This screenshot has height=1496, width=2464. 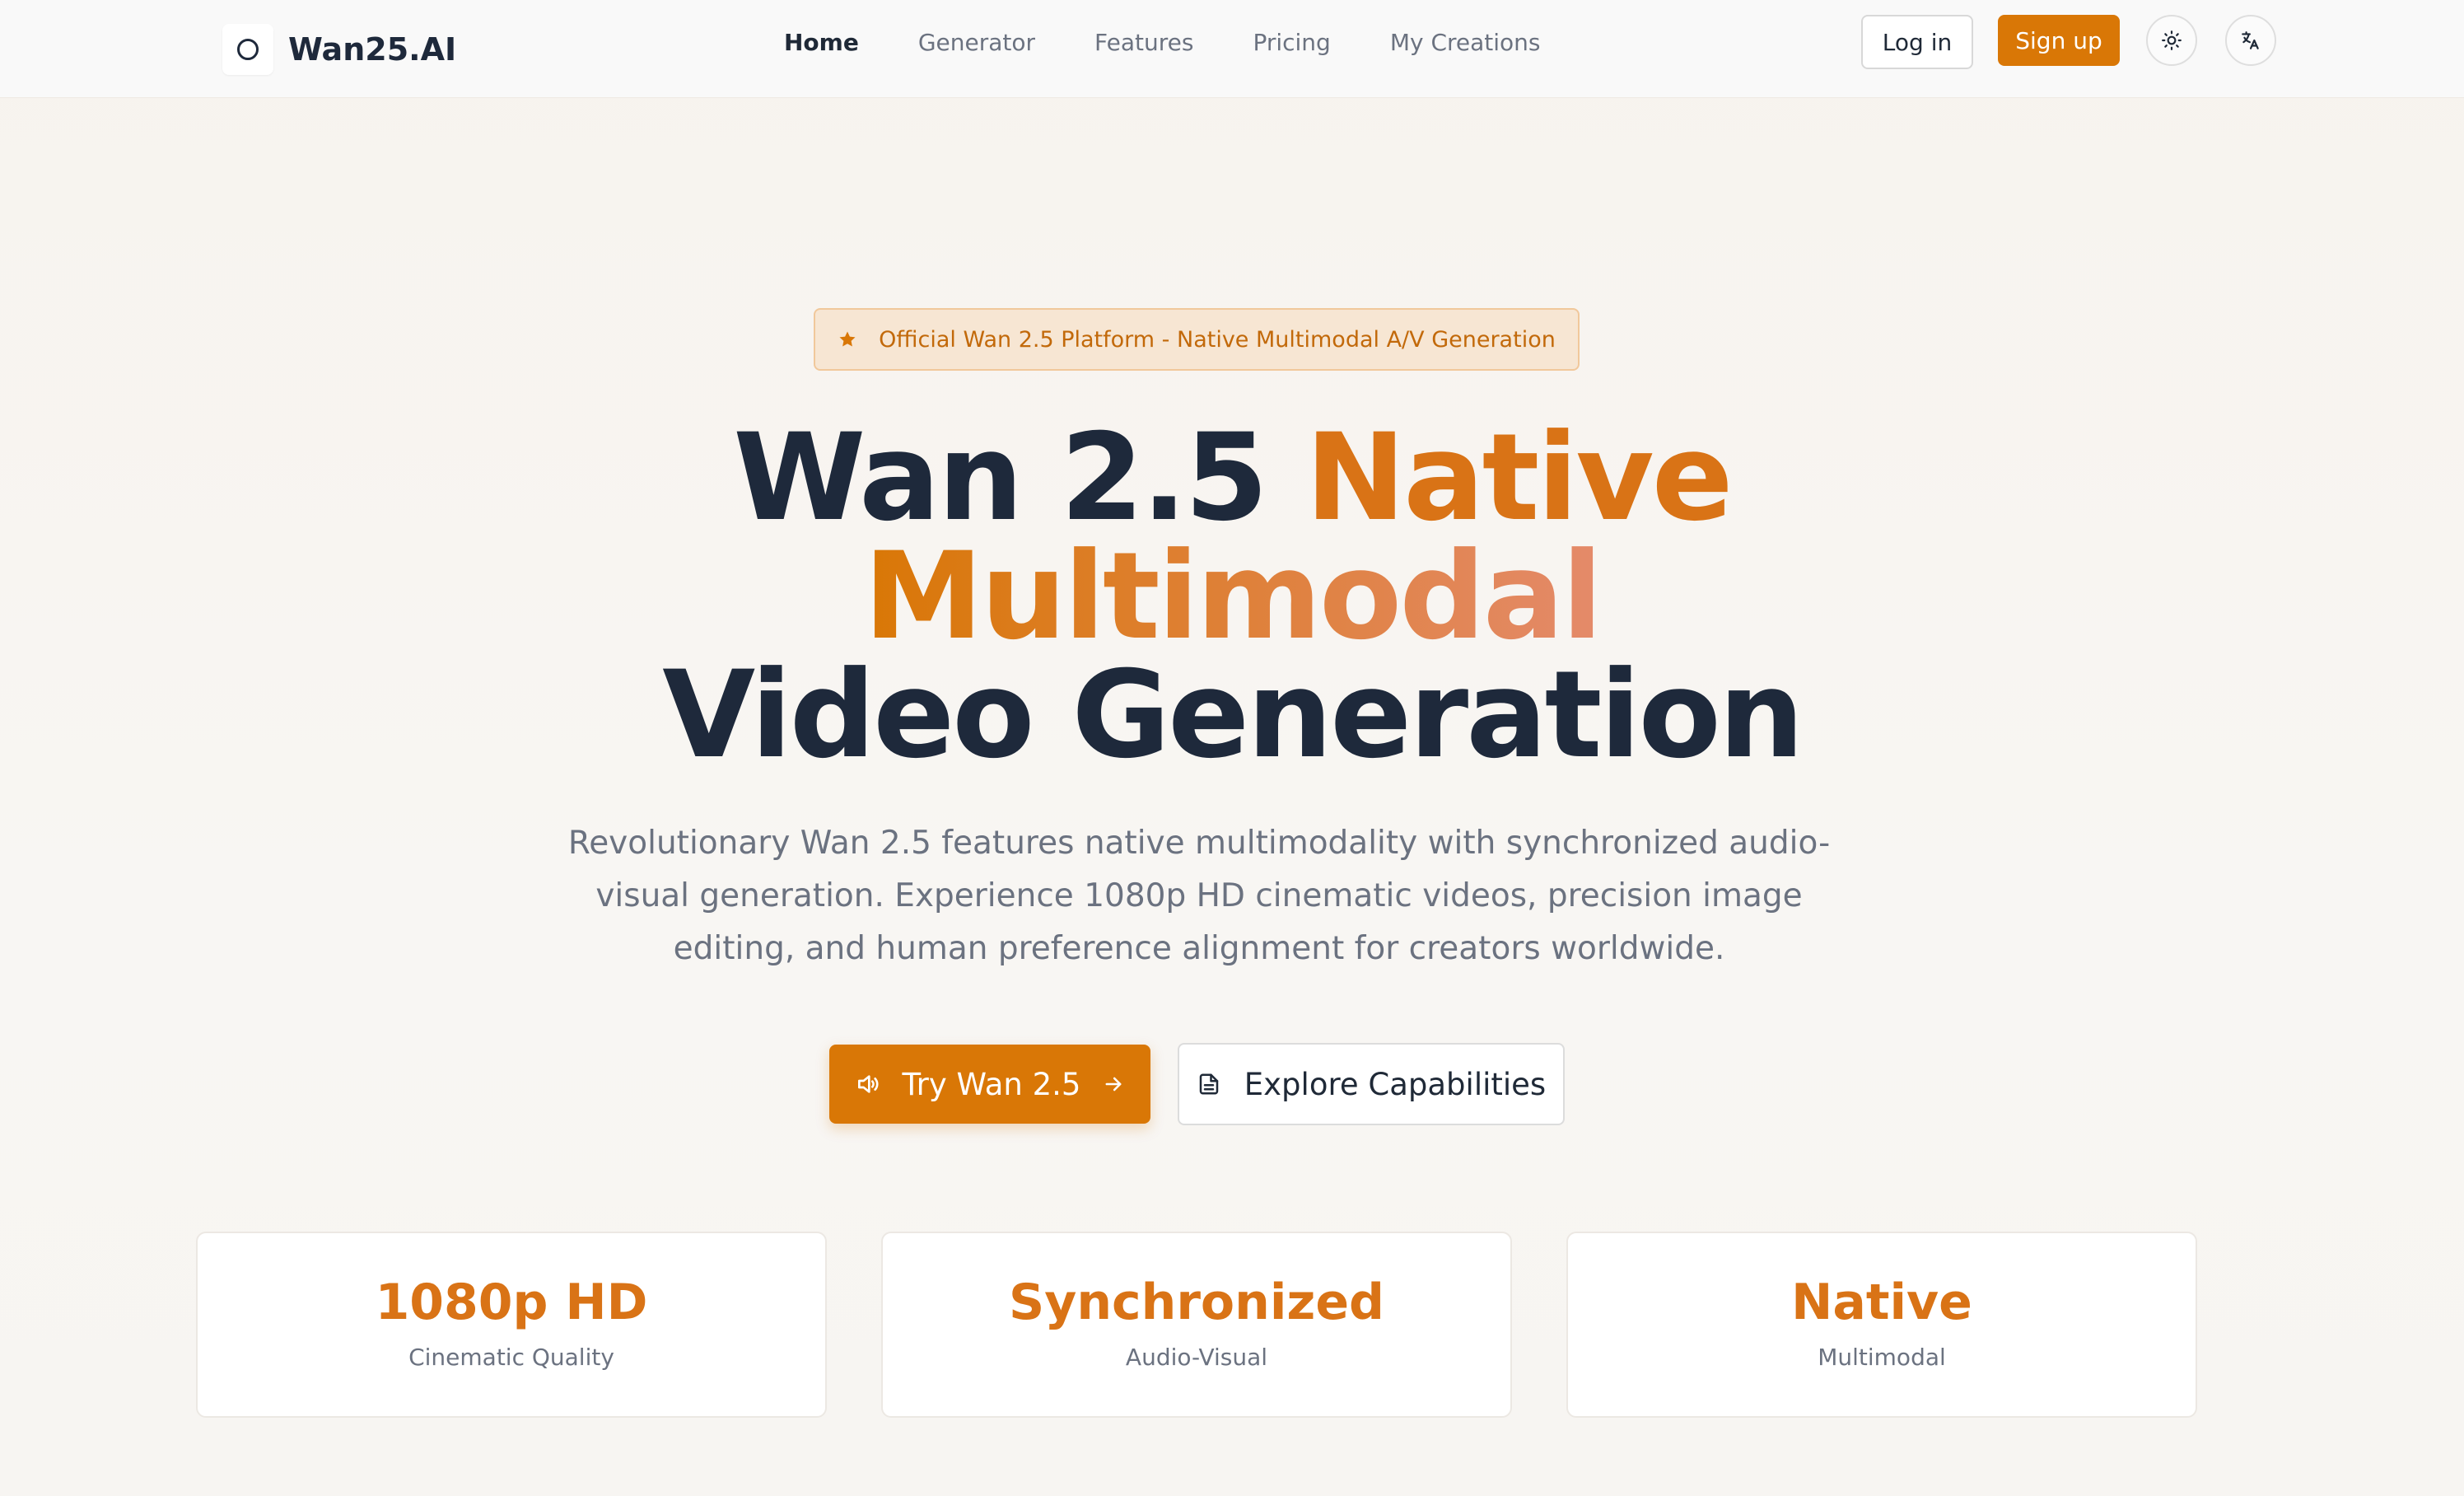 I want to click on try-wan-label: Try Wan 2.5, so click(x=991, y=1084).